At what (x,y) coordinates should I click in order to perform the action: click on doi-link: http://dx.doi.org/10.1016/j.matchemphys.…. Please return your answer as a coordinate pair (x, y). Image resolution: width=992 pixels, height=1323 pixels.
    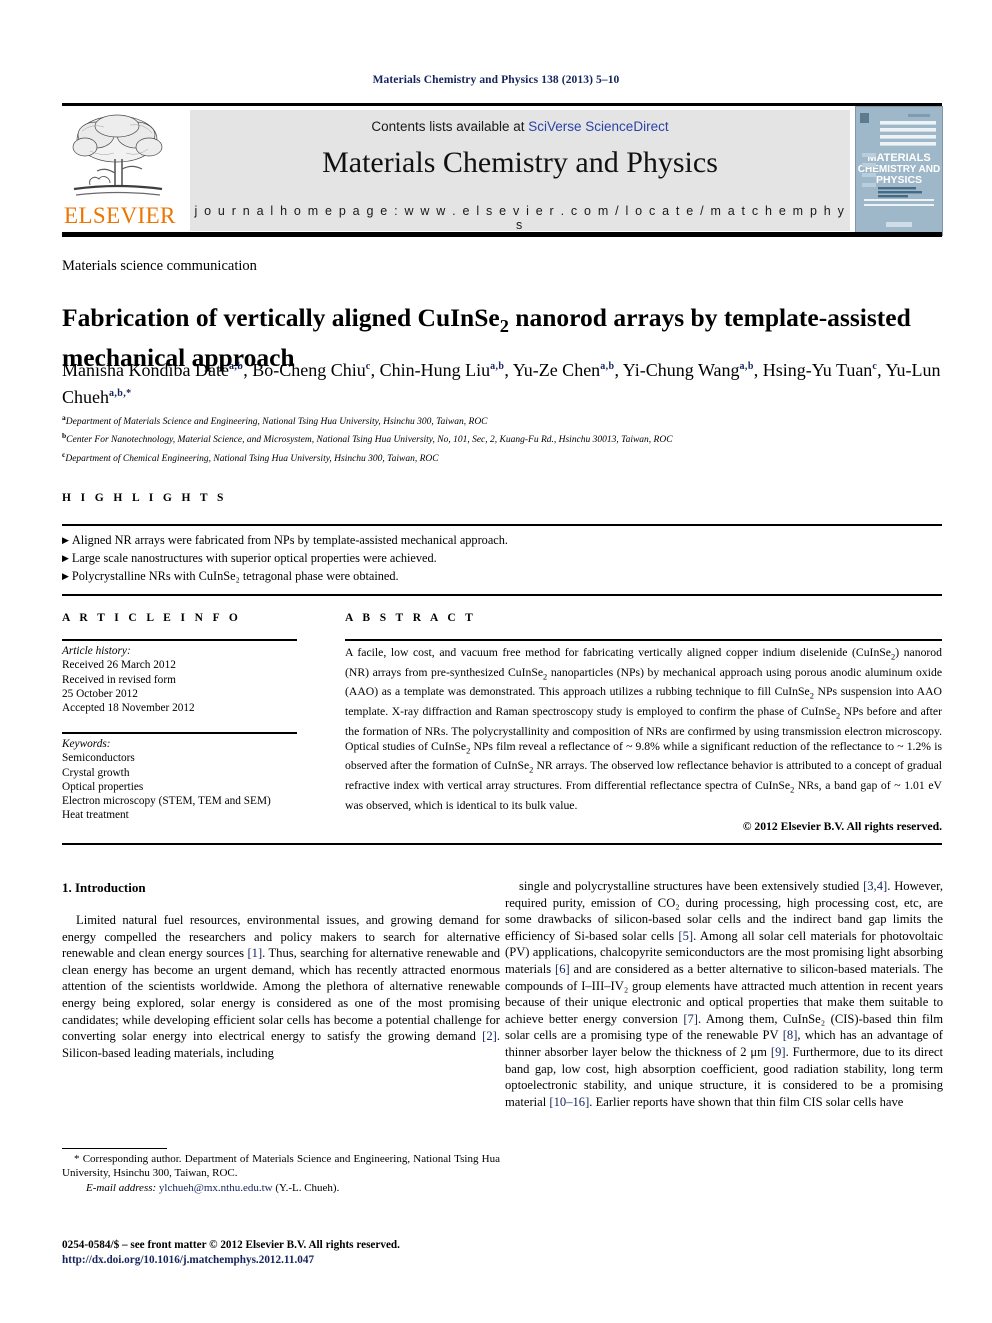
    Looking at the image, I should click on (297, 1260).